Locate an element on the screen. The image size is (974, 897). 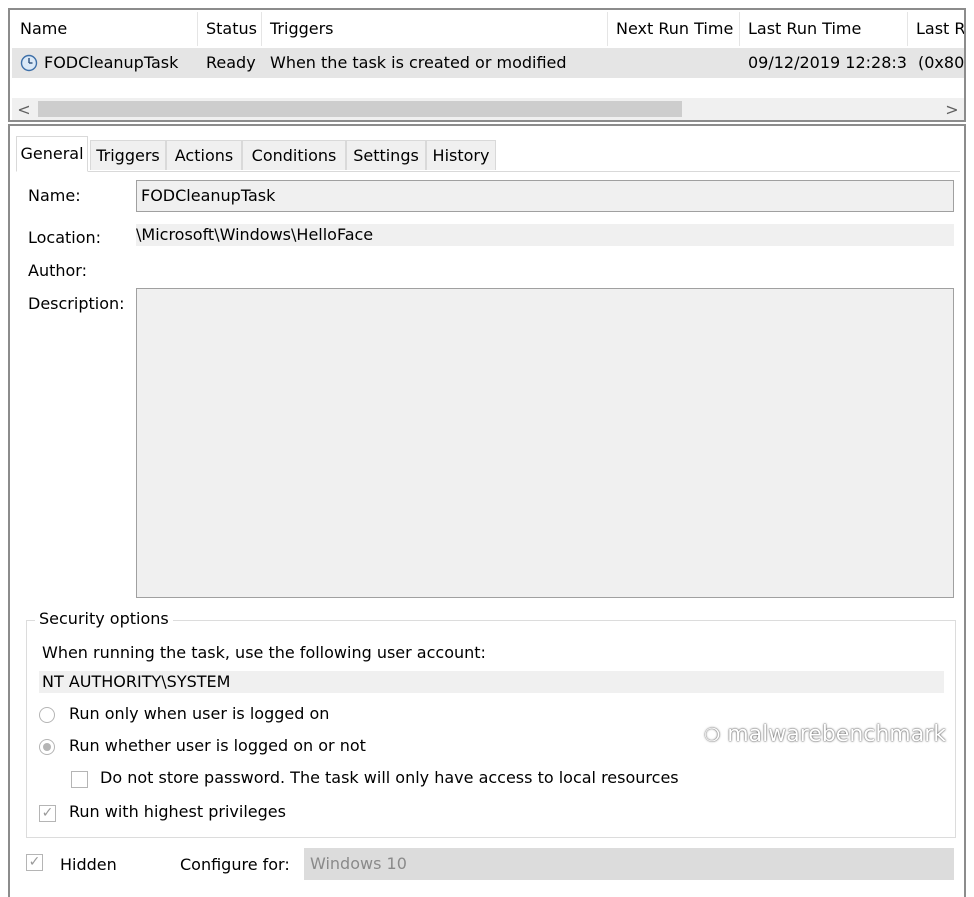
location-value: \Microsoft\Windows\HelloFace is located at coordinates (545, 235).